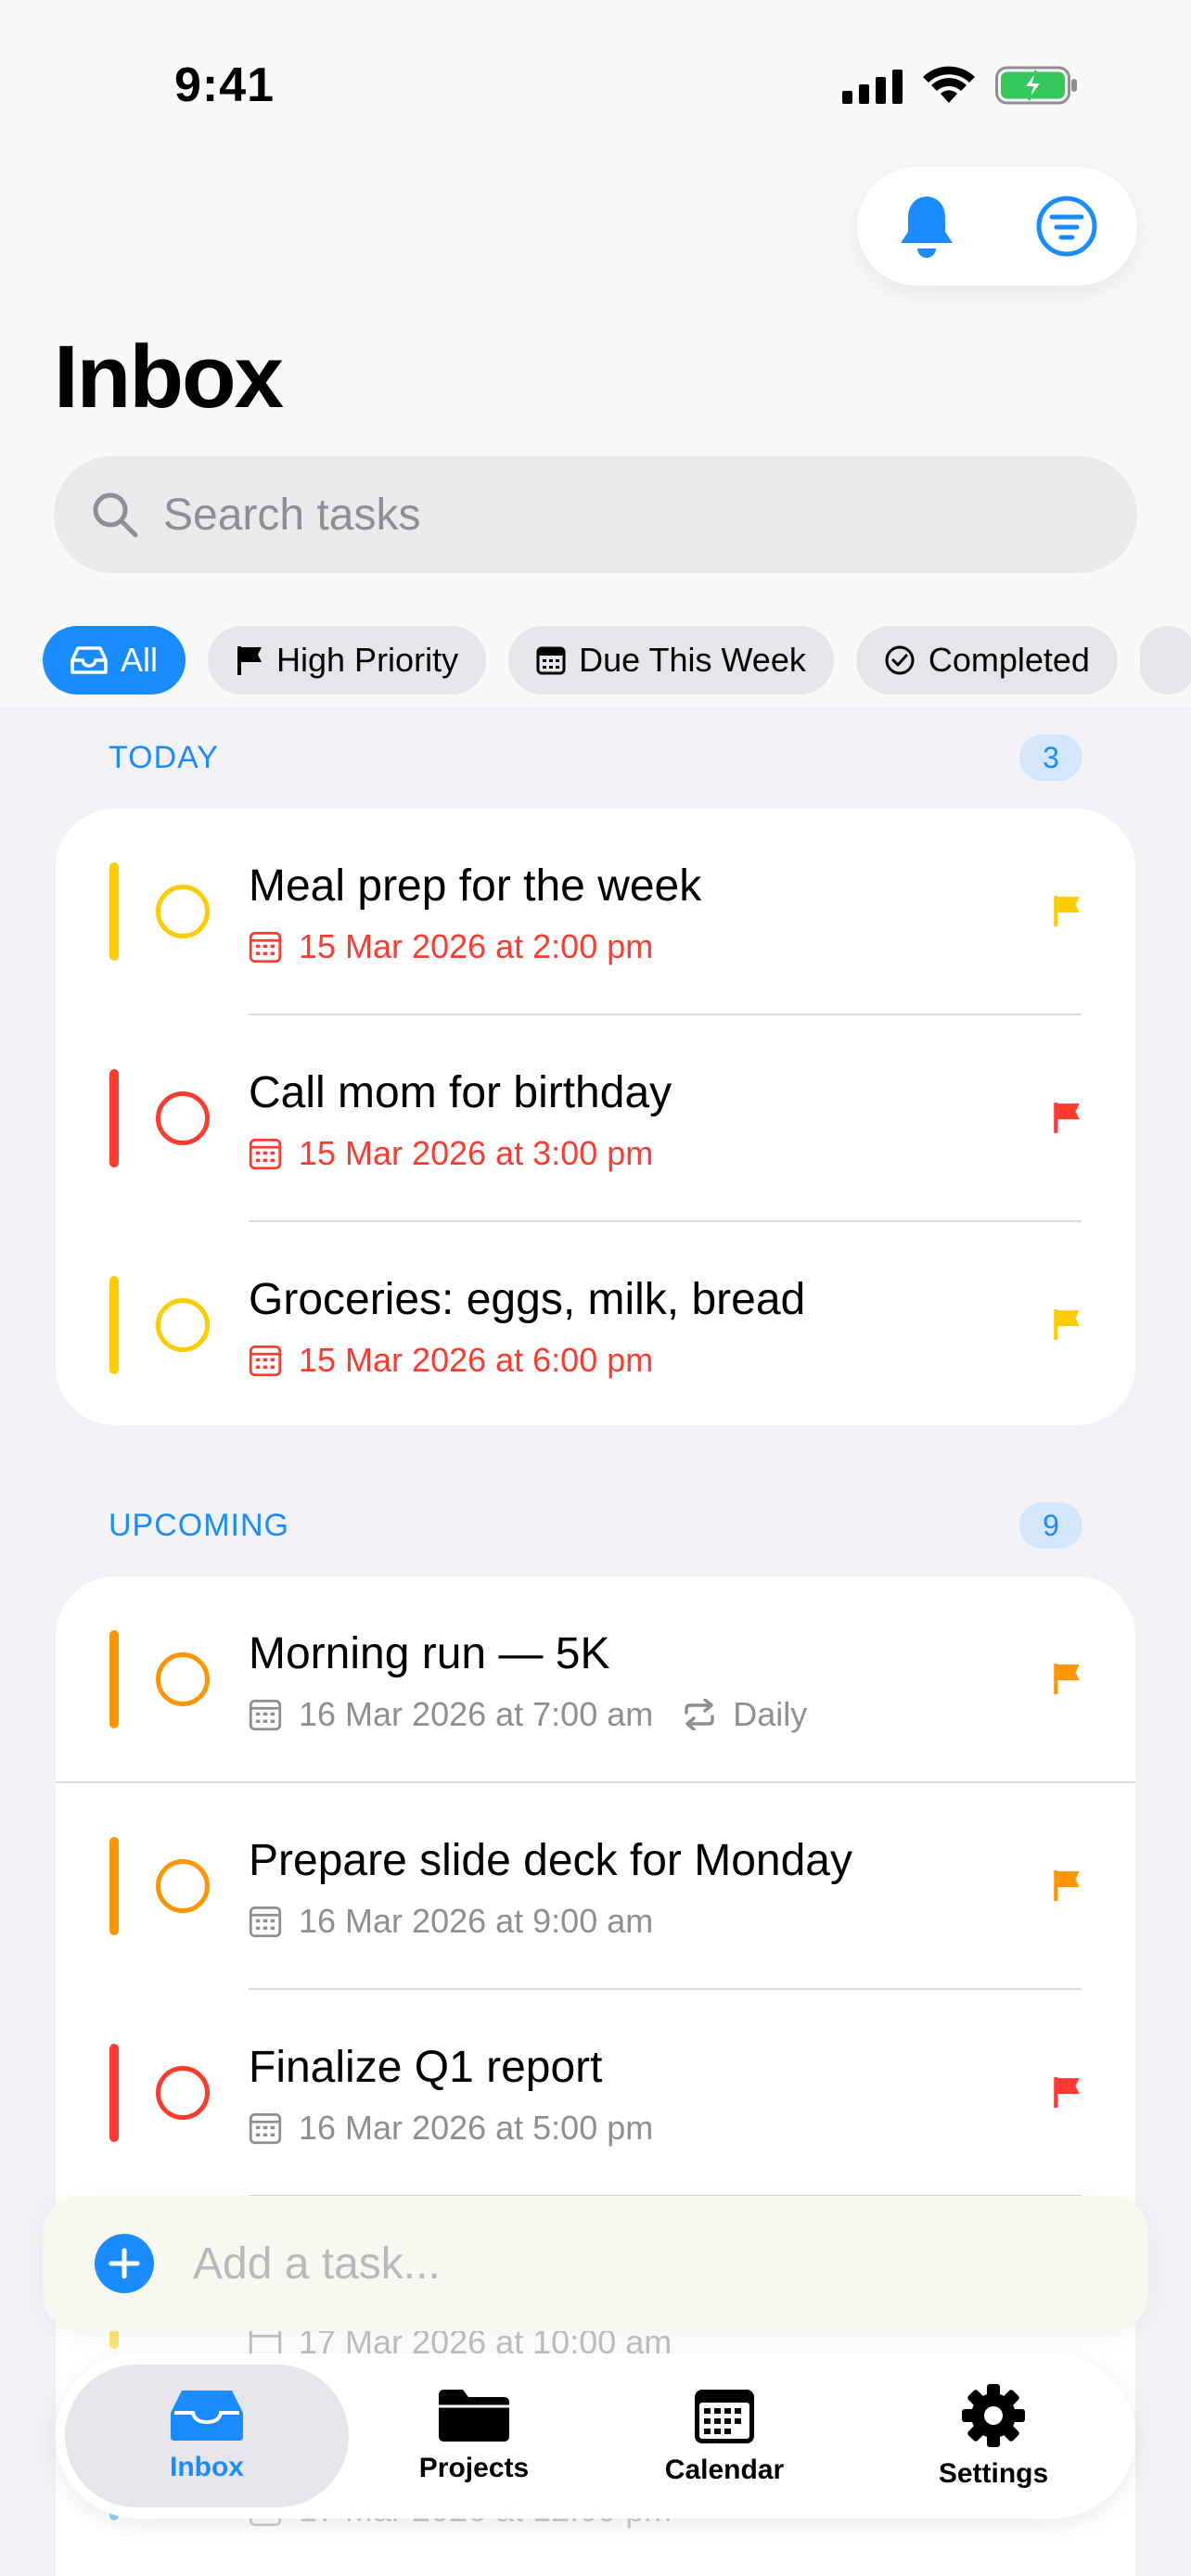  Describe the element at coordinates (367, 660) in the screenshot. I see `chip-label: High Priority` at that location.